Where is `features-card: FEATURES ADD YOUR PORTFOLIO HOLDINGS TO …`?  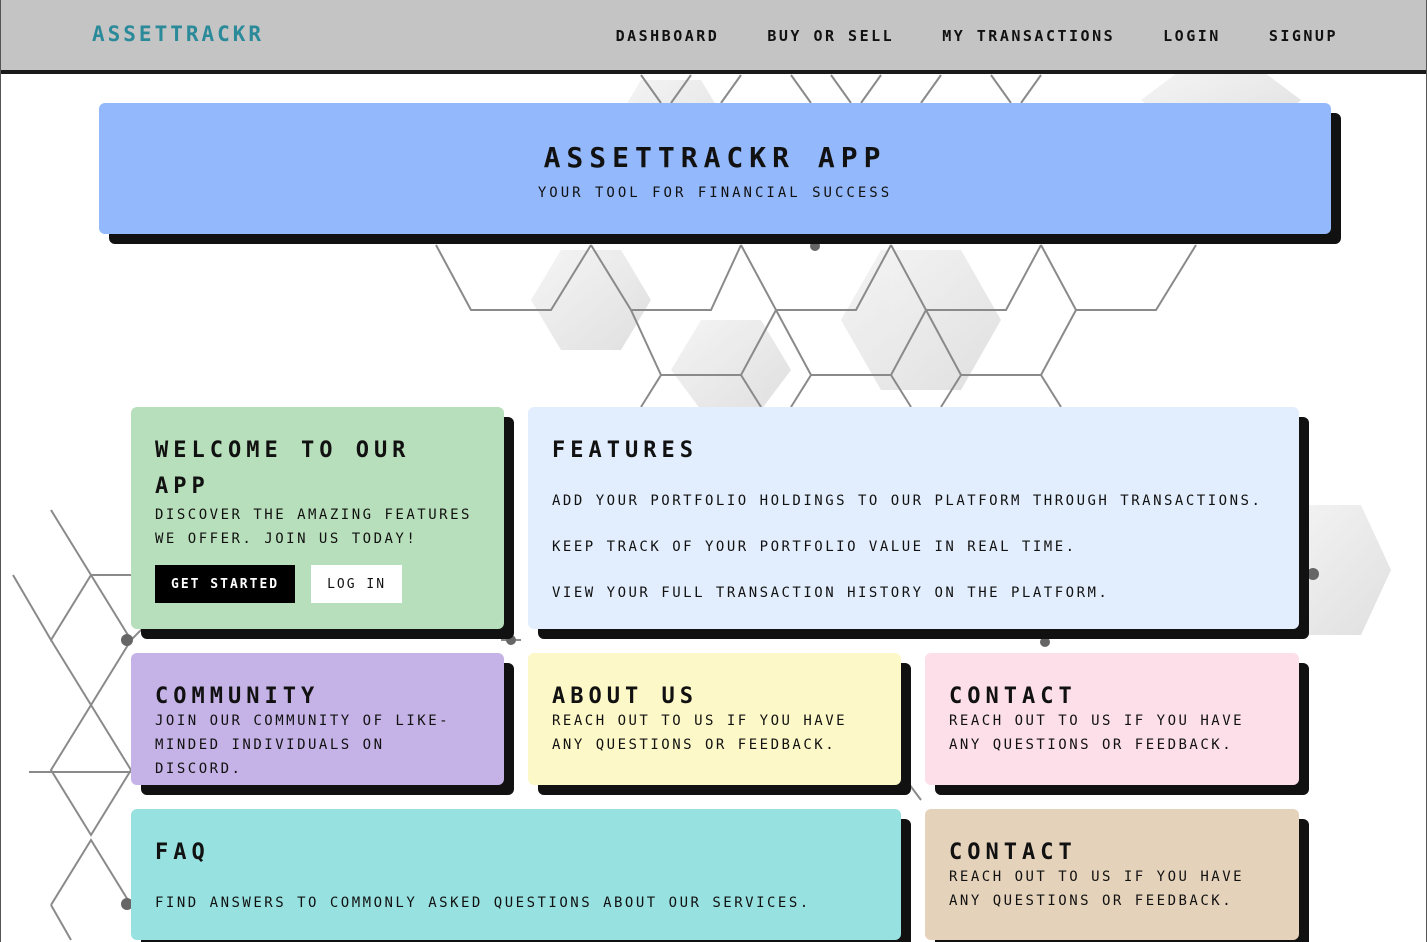 features-card: FEATURES ADD YOUR PORTFOLIO HOLDINGS TO … is located at coordinates (913, 518).